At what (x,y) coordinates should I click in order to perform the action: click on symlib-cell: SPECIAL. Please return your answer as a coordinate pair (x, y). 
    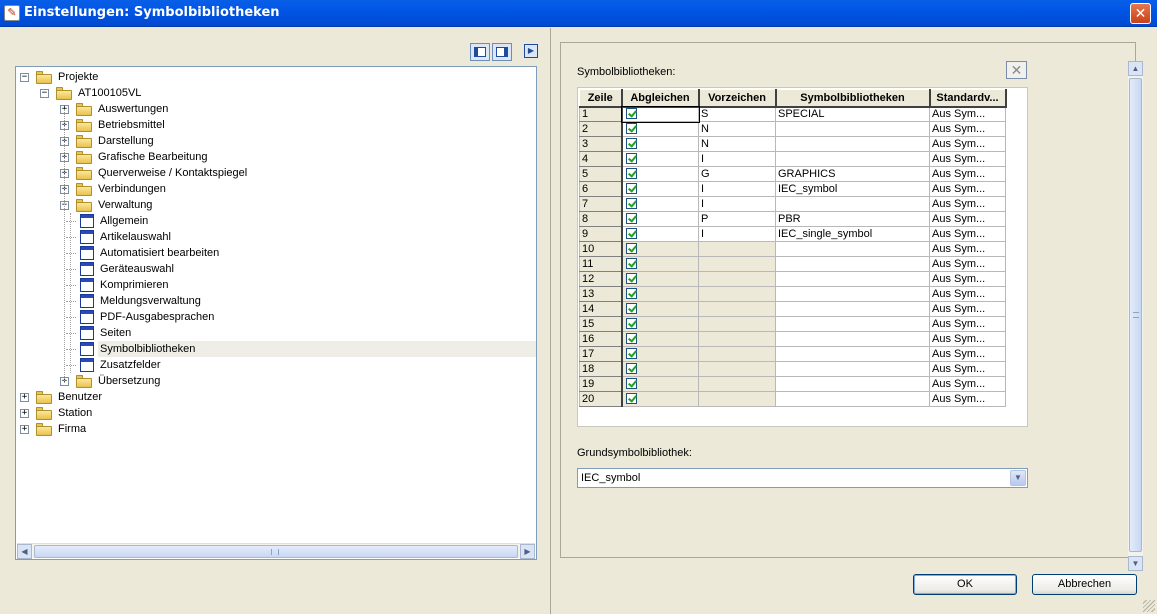
    Looking at the image, I should click on (852, 114).